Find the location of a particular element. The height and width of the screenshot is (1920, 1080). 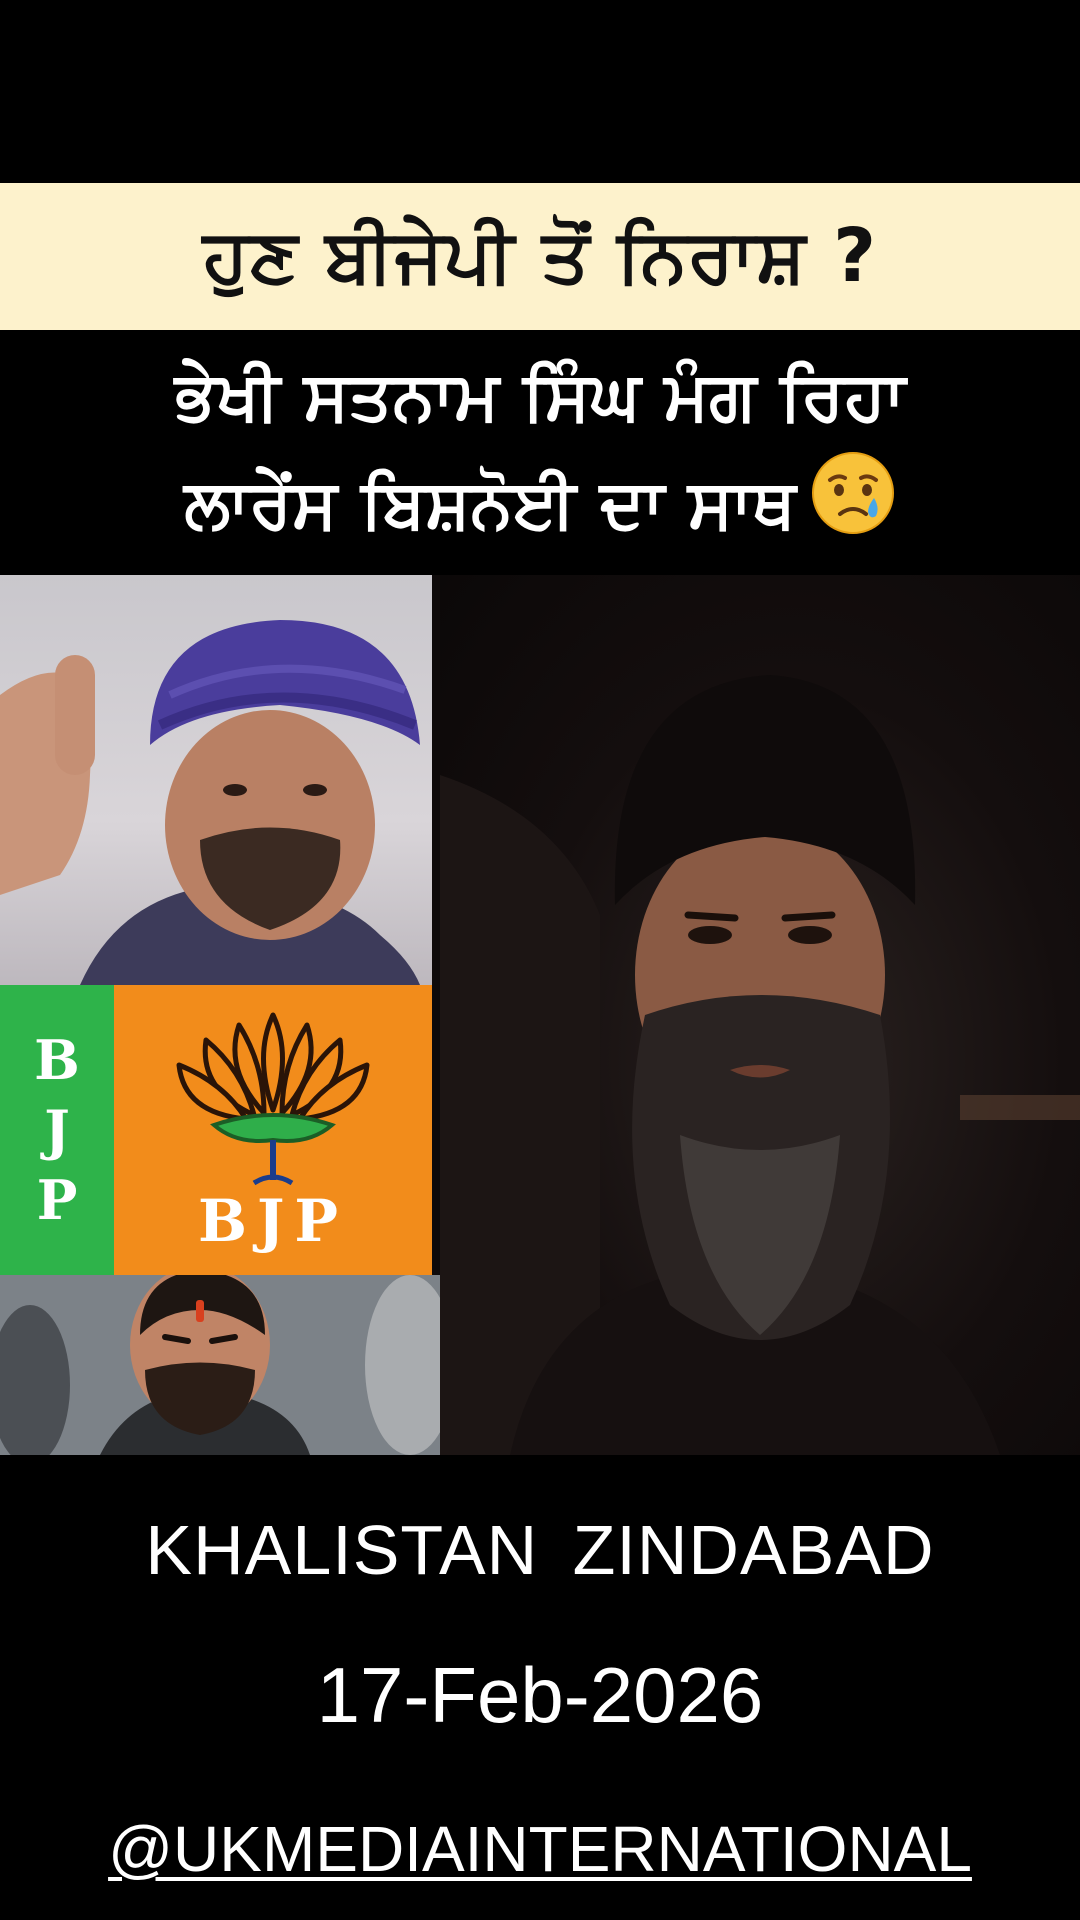

bjp-logo-panel: BJP is located at coordinates (273, 1130).